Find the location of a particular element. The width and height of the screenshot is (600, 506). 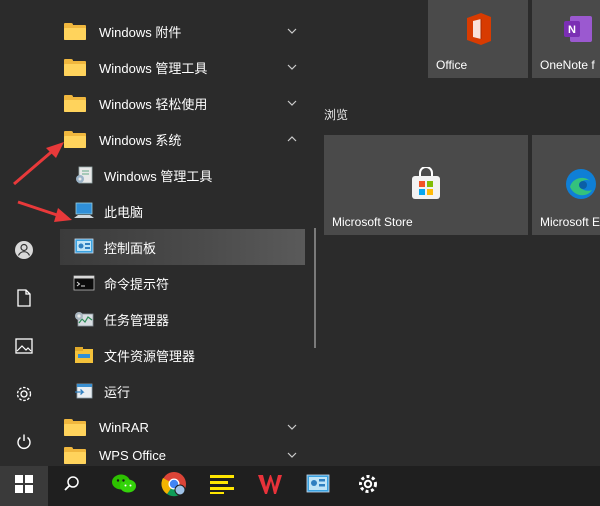

tile-office: Office is located at coordinates (478, 39).